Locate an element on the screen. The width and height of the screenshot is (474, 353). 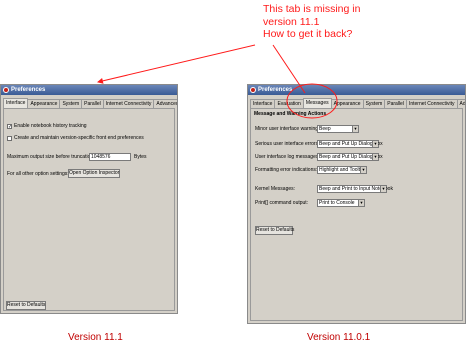
annotation-line-3: How to get it back? is located at coordinates (308, 34).